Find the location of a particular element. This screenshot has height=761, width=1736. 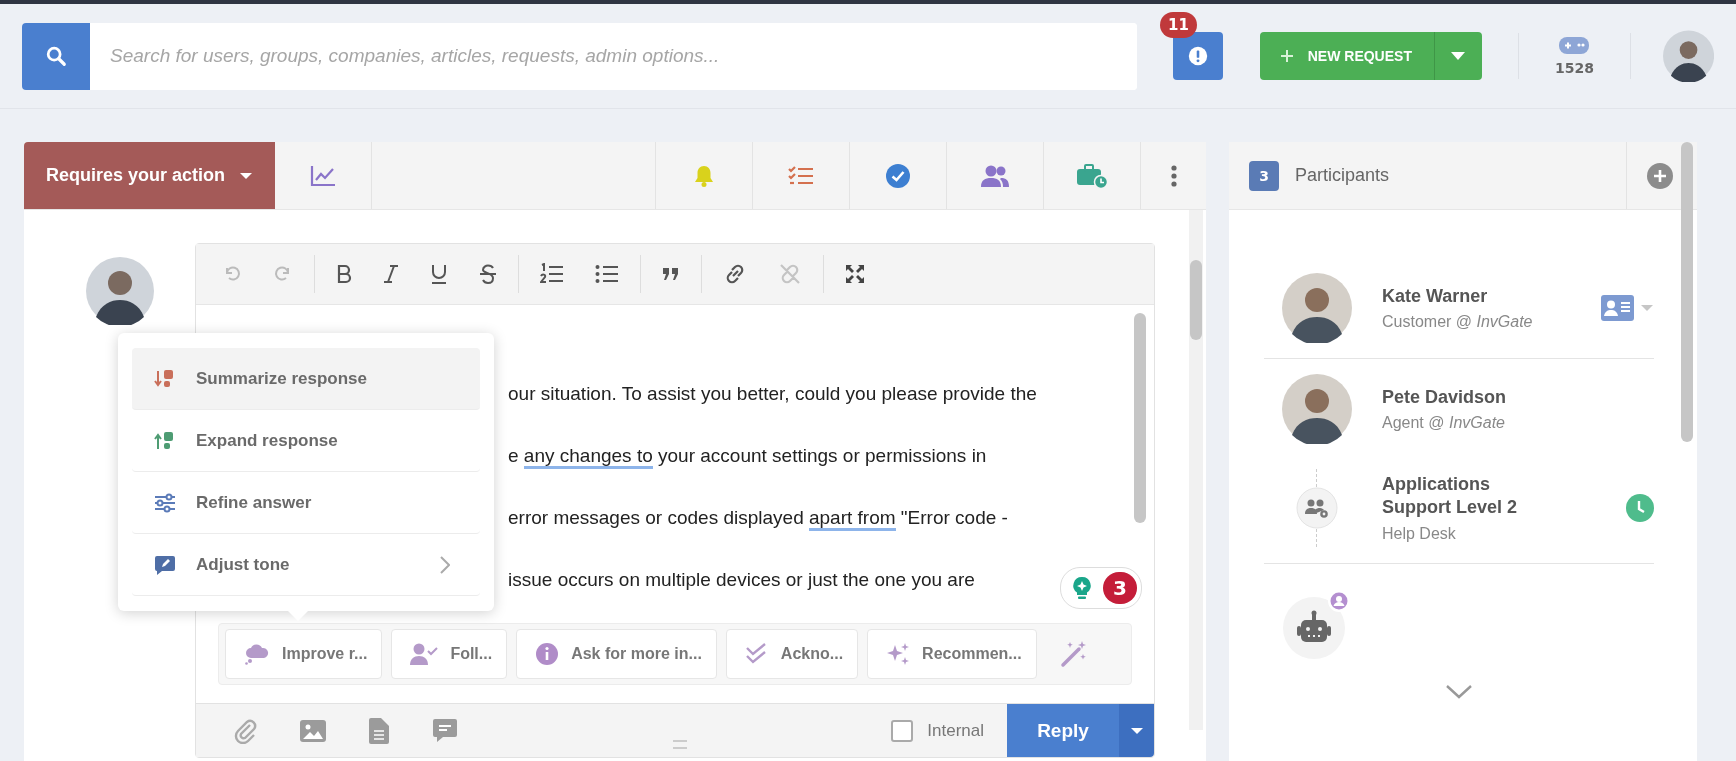

reply-button: Reply is located at coordinates (1063, 730).